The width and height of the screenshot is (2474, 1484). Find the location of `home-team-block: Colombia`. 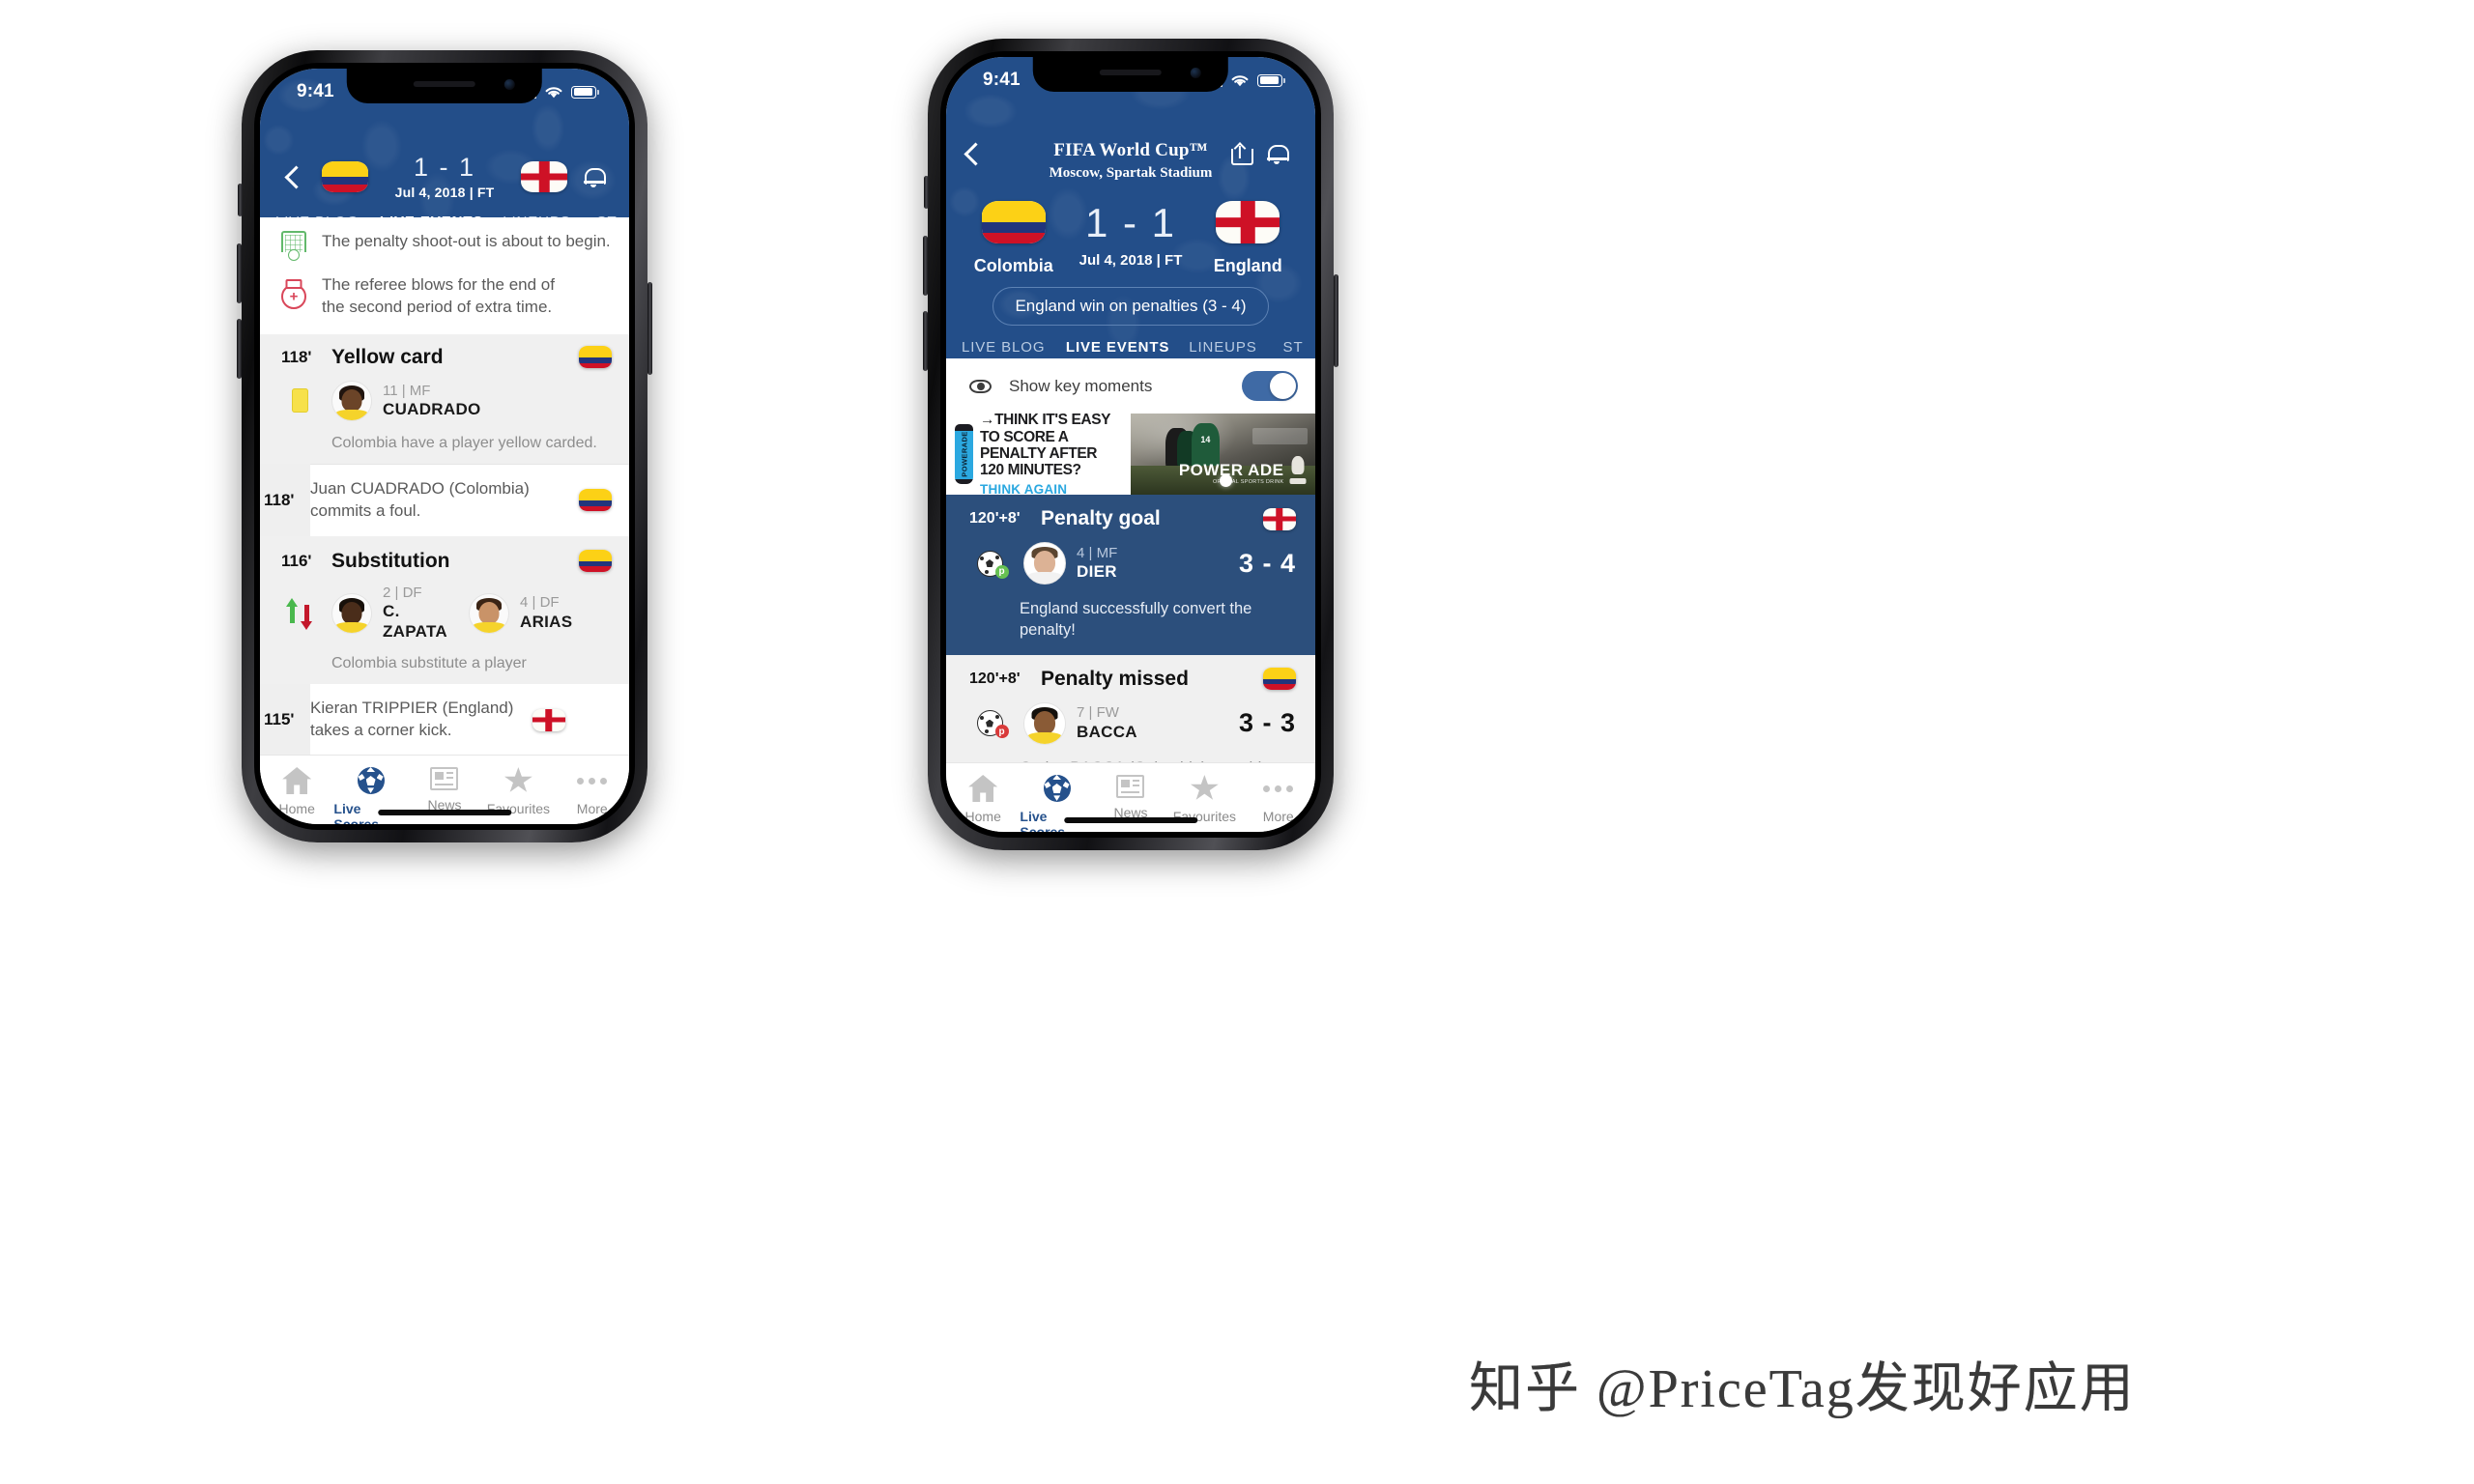

home-team-block: Colombia is located at coordinates (1014, 238).